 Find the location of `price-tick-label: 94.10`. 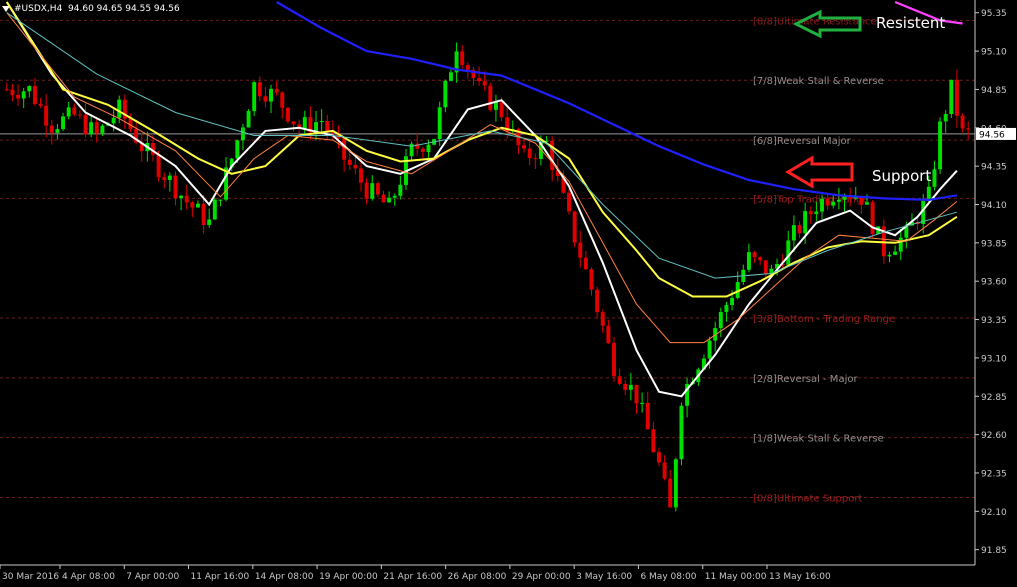

price-tick-label: 94.10 is located at coordinates (994, 206).